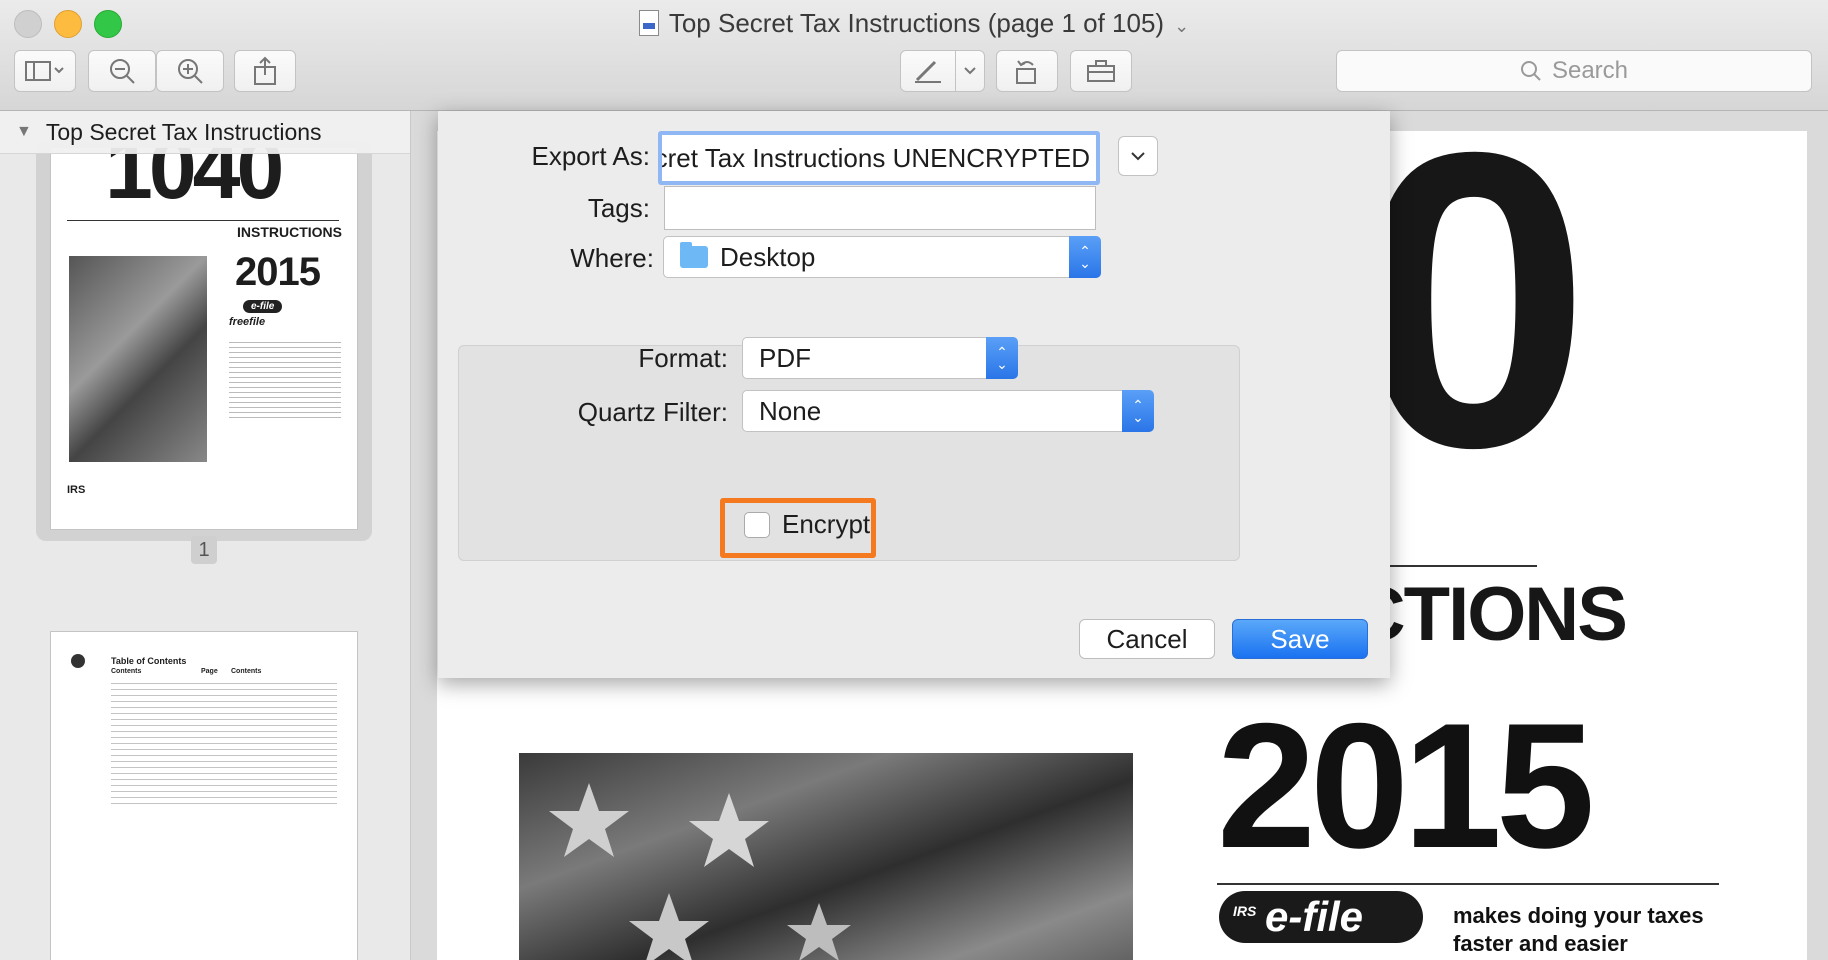 This screenshot has width=1828, height=960. I want to click on rotate-button, so click(1027, 71).